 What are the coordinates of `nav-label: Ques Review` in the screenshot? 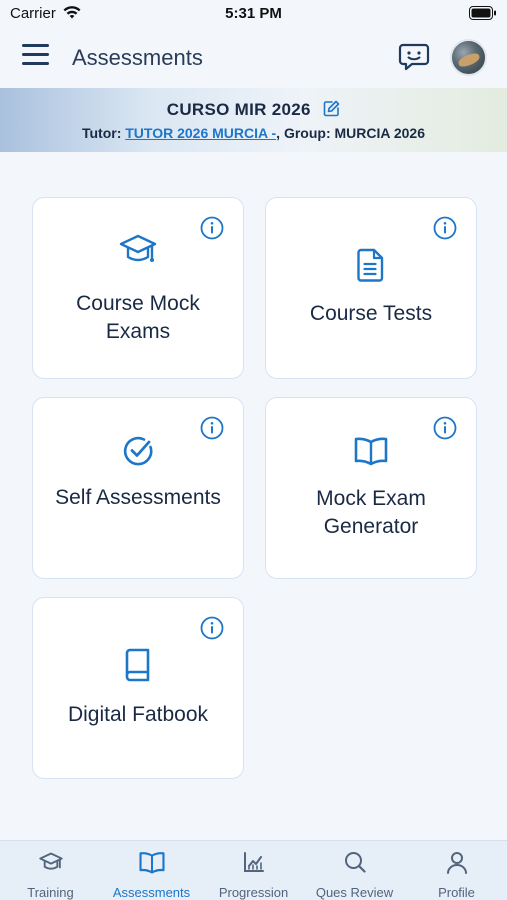 It's located at (354, 892).